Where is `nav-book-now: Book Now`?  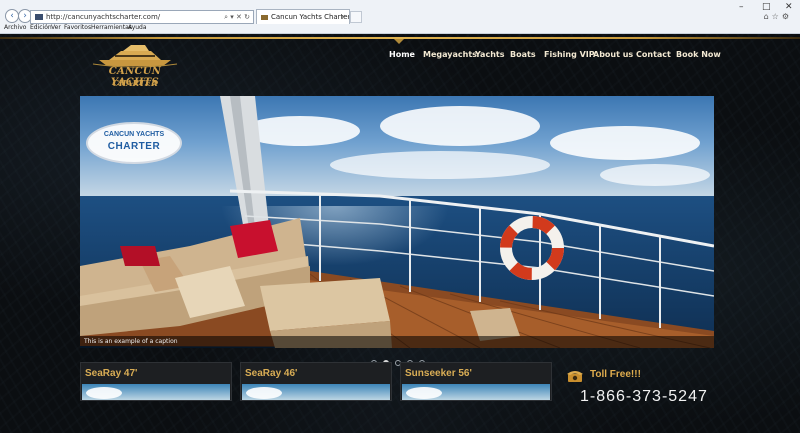 nav-book-now: Book Now is located at coordinates (698, 54).